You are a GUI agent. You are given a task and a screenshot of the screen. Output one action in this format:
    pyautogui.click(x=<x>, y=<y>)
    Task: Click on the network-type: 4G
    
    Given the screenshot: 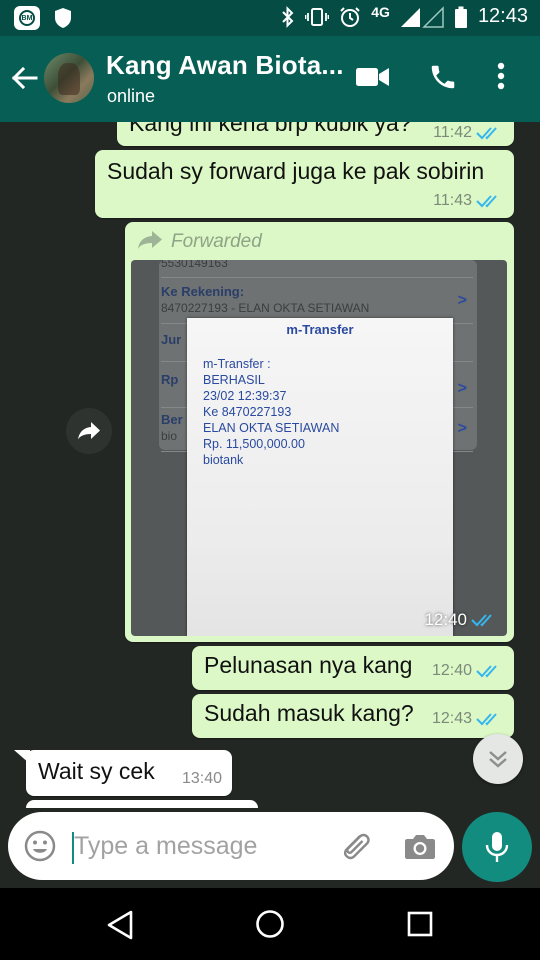 What is the action you would take?
    pyautogui.click(x=380, y=11)
    